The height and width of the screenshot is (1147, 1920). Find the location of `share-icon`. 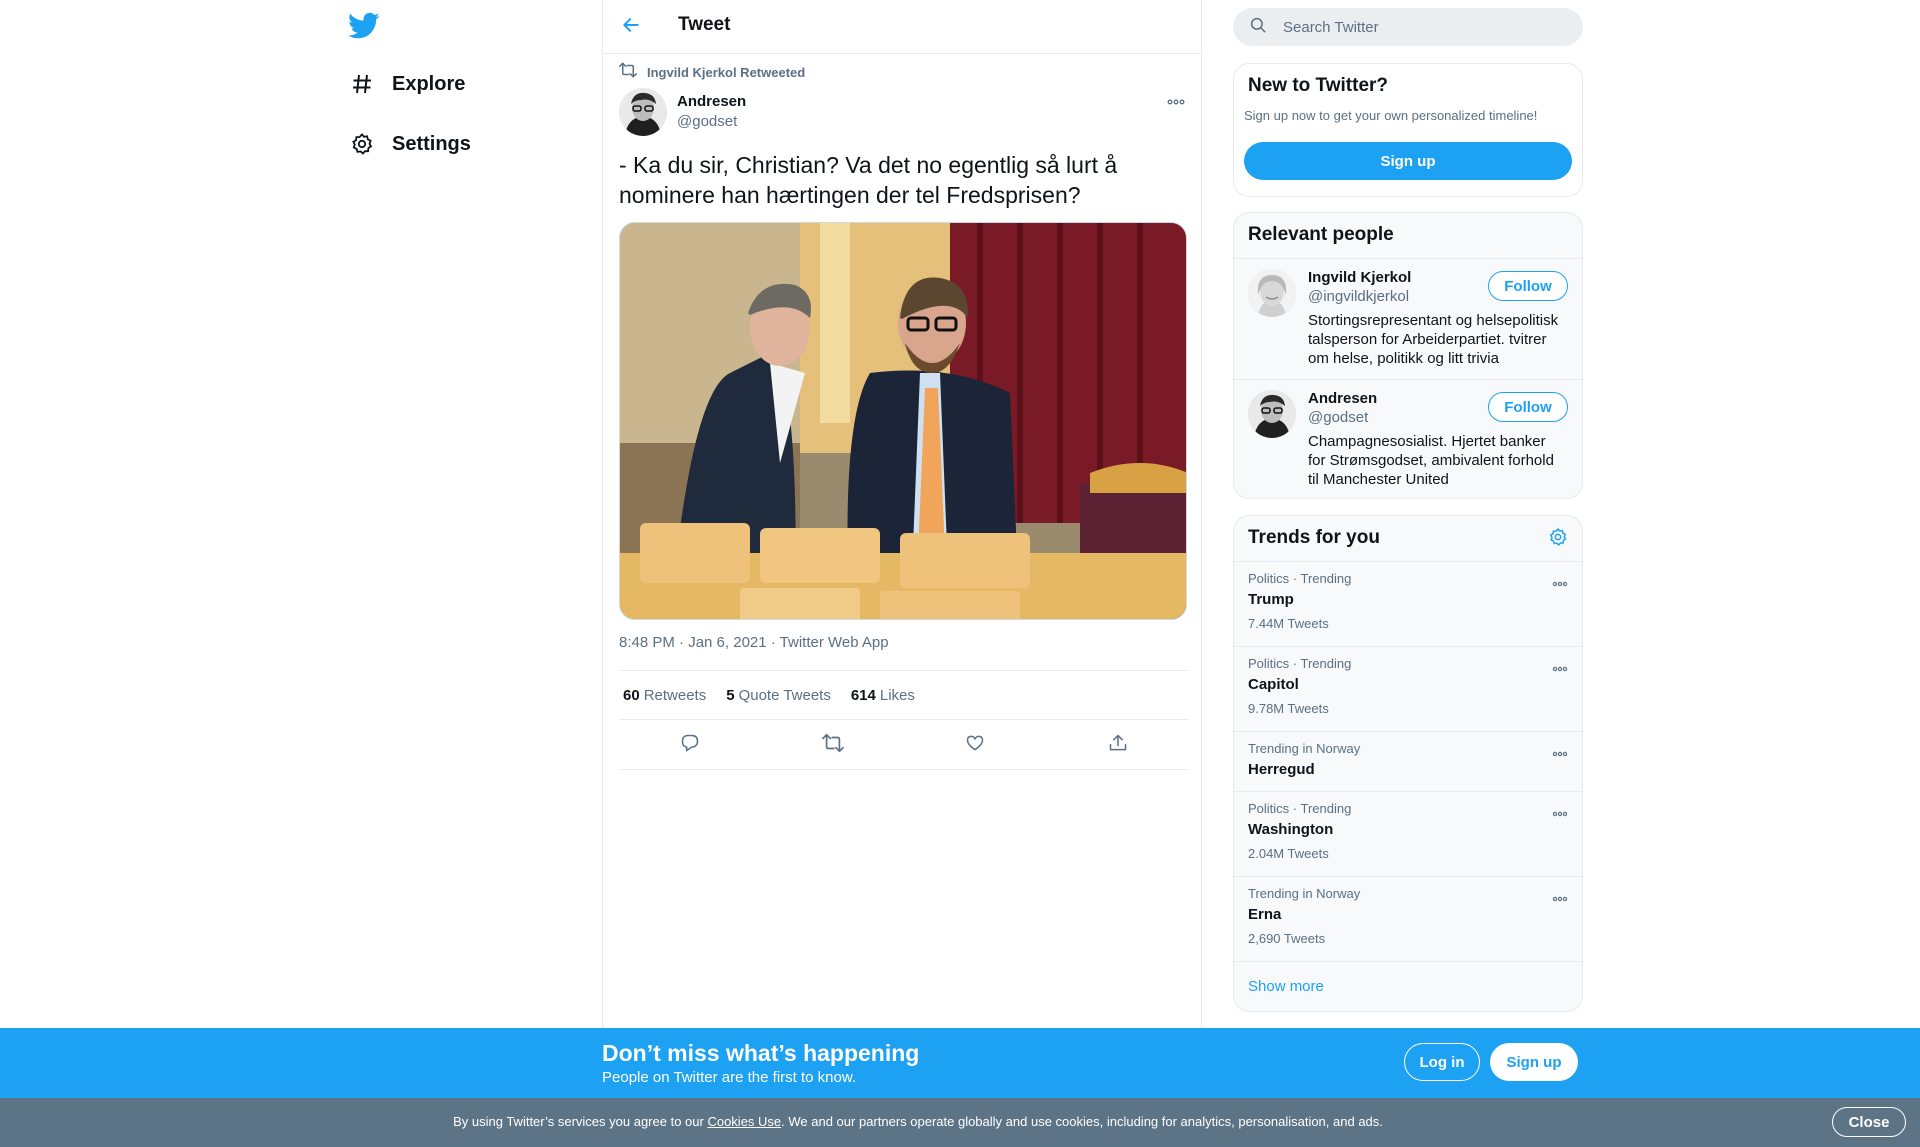

share-icon is located at coordinates (1118, 745).